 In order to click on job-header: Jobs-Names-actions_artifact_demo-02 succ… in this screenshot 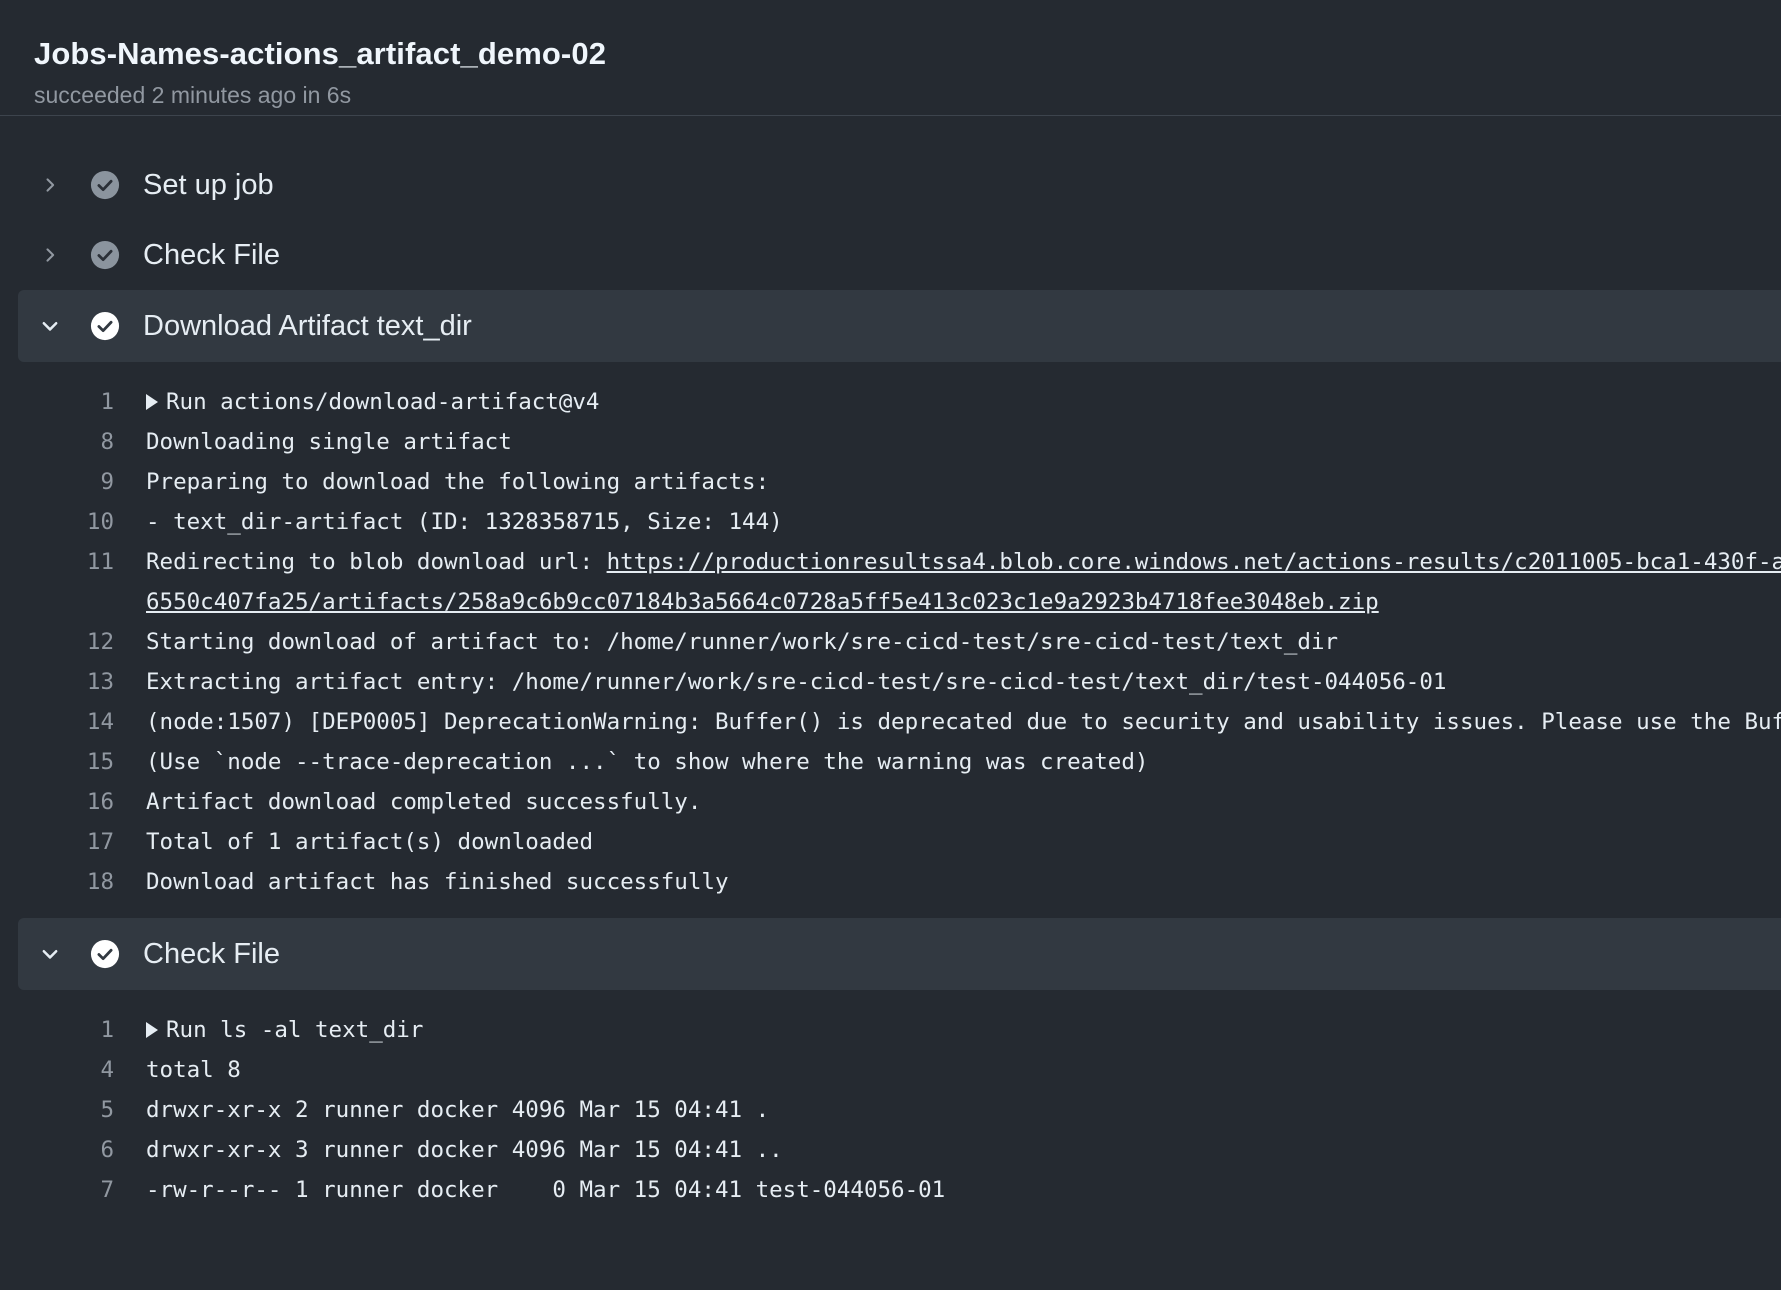, I will do `click(890, 58)`.